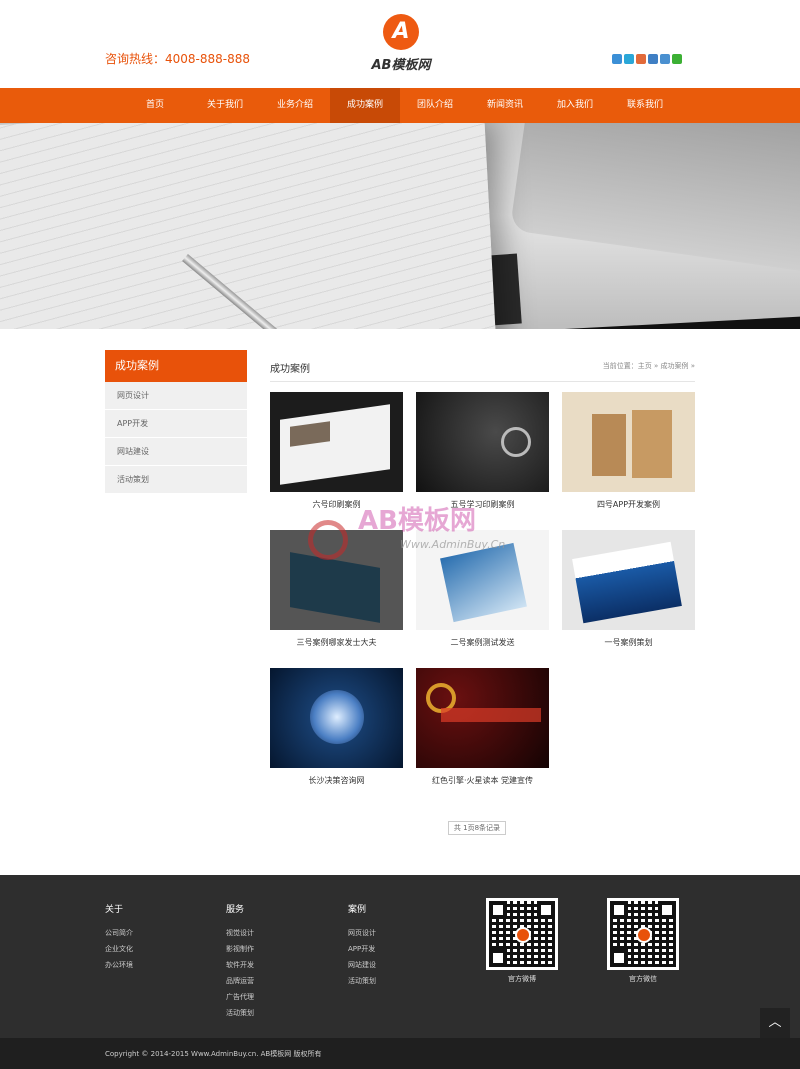 This screenshot has width=800, height=1069. I want to click on site-logo: A AB模板网, so click(401, 44).